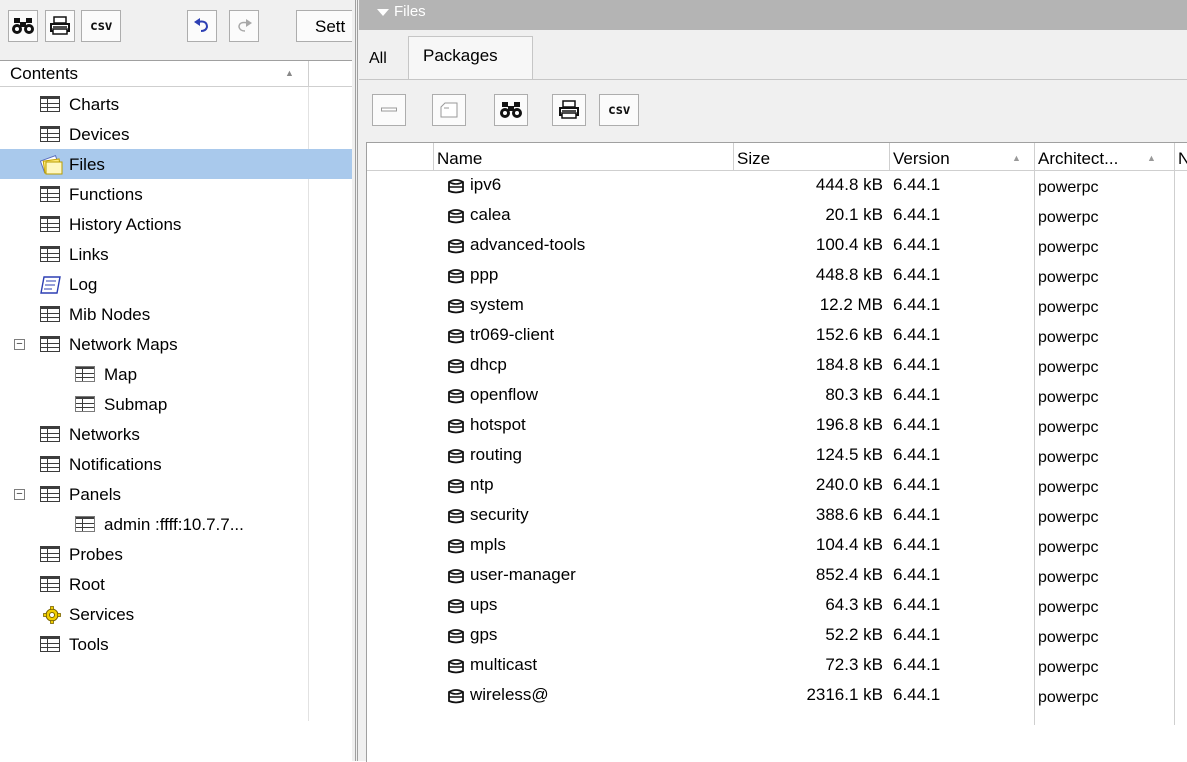  What do you see at coordinates (777, 336) in the screenshot?
I see `table-row: tr069-client 152.6 kB 6.44.1 powerpc` at bounding box center [777, 336].